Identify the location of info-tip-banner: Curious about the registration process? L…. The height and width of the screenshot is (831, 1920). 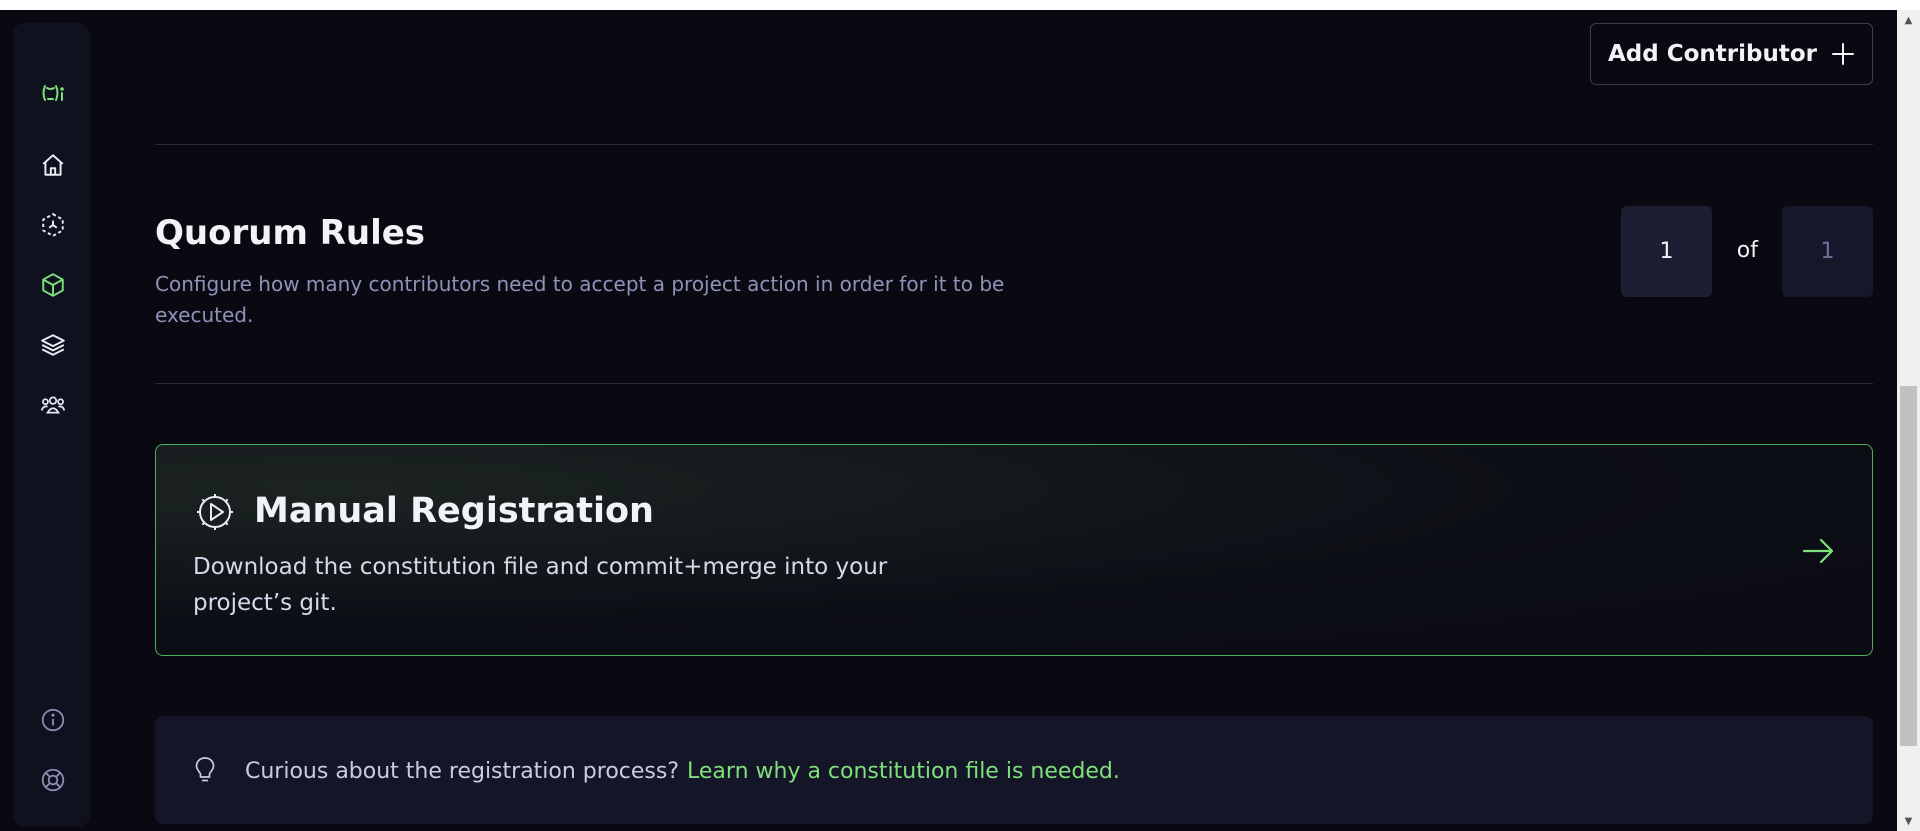
(1014, 770).